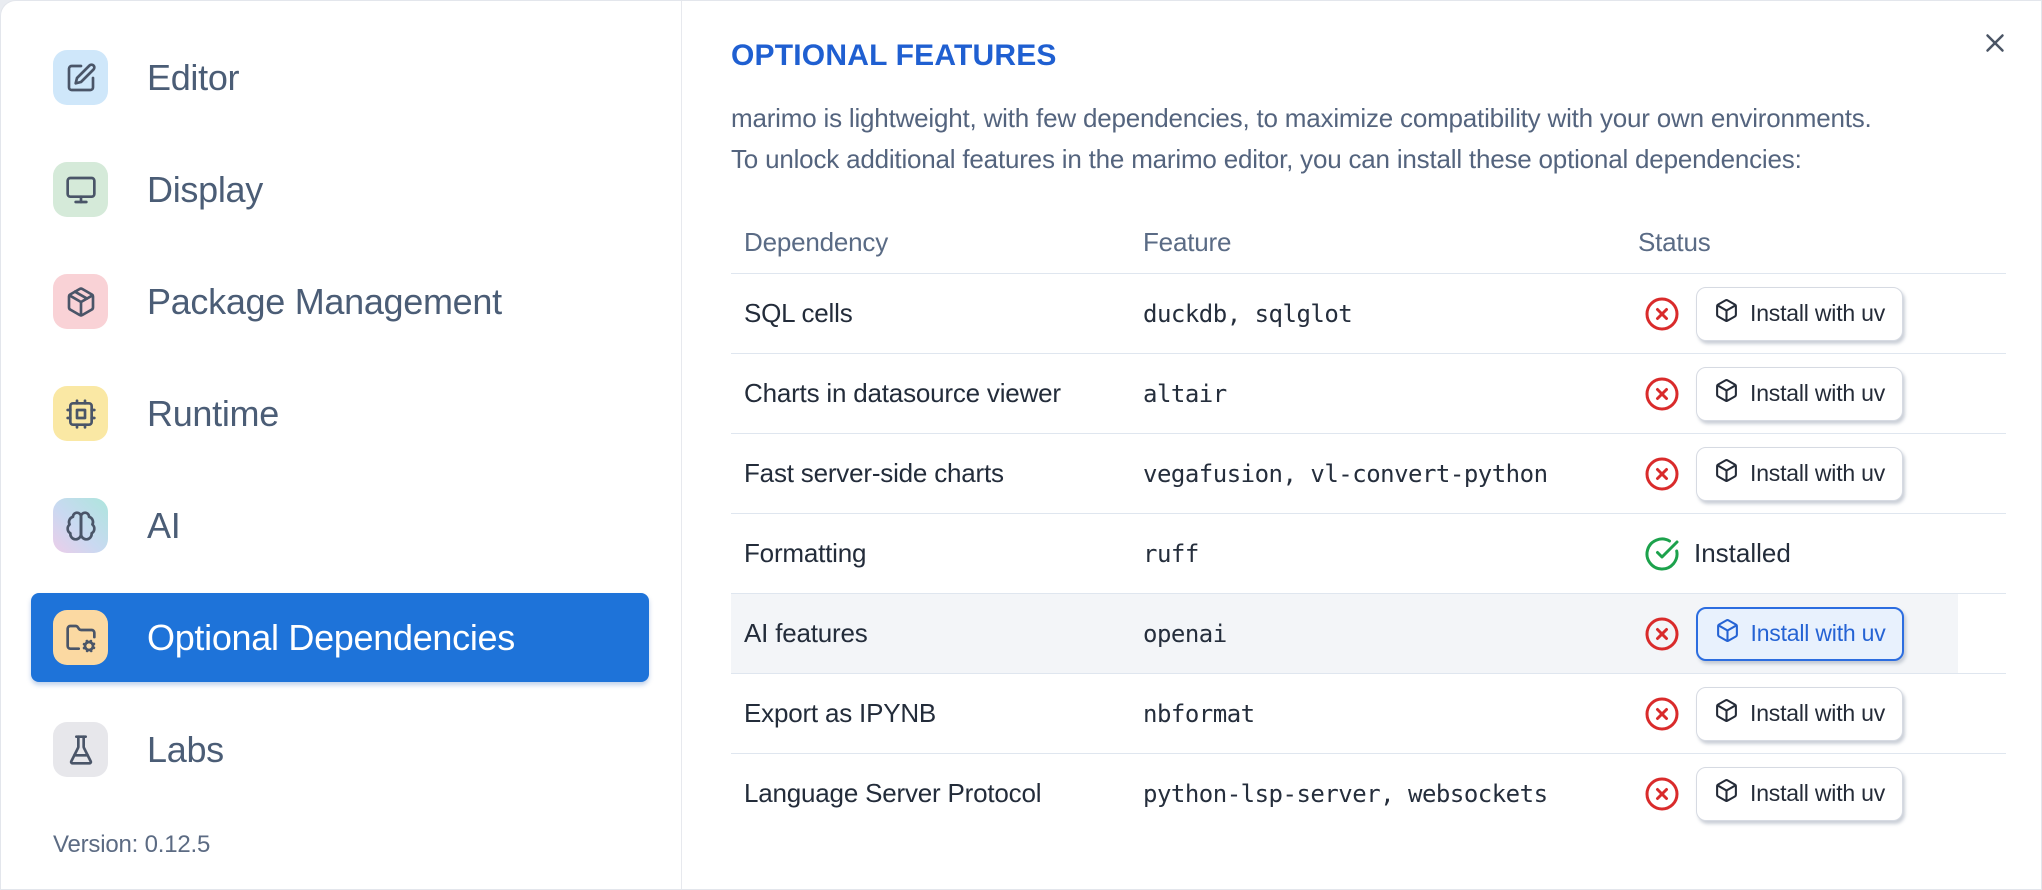 The image size is (2042, 890). I want to click on sidebar-item-display: Display, so click(340, 189).